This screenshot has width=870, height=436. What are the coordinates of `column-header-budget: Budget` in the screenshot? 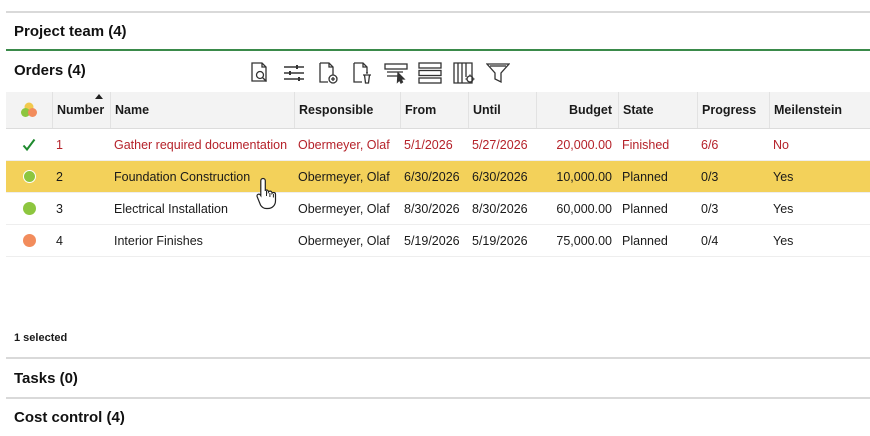 It's located at (577, 110).